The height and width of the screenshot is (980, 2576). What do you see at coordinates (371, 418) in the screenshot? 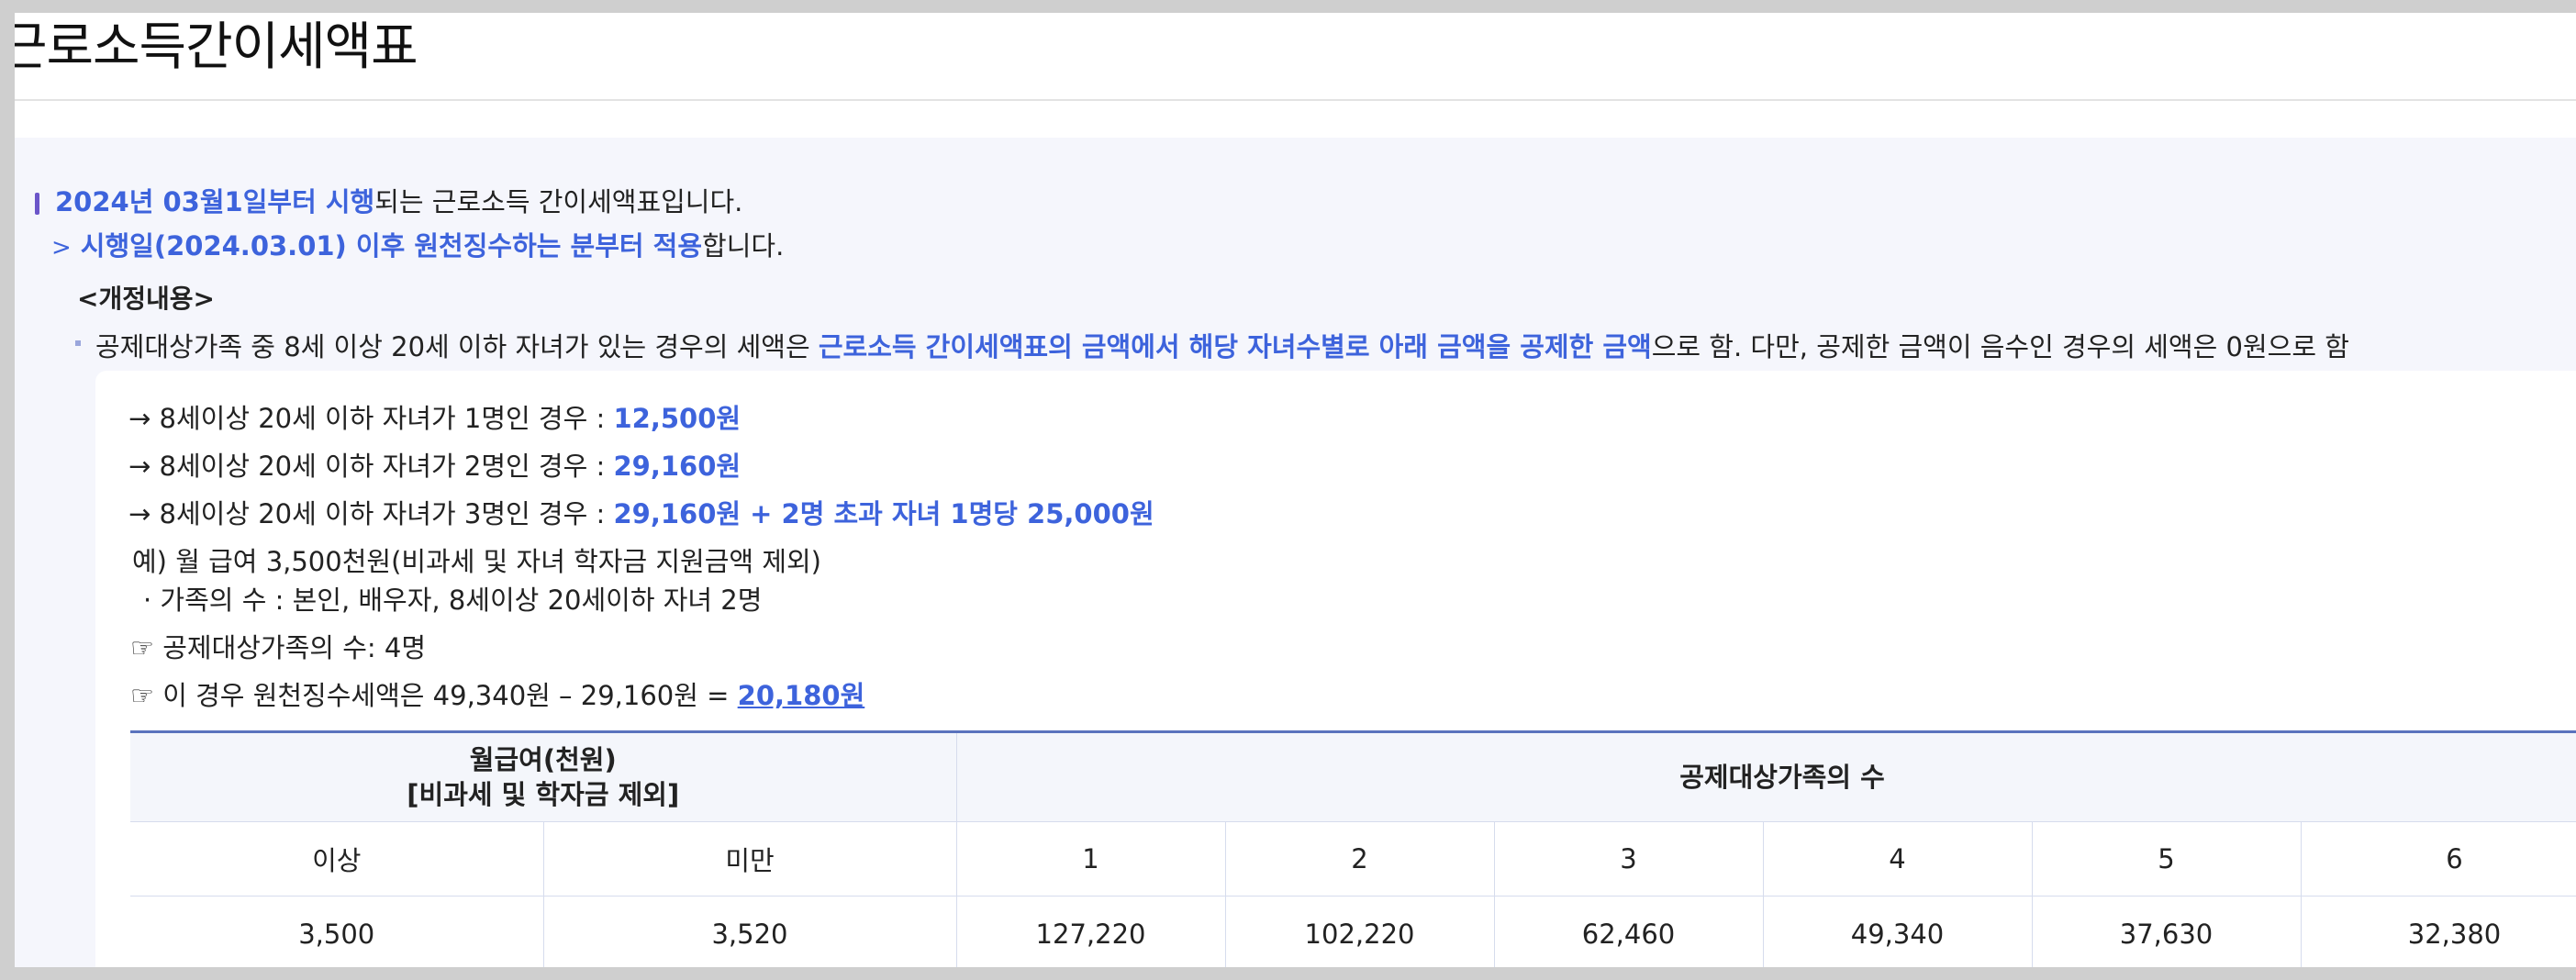
I see `deduction-label: → 8세이상 20세 이하 자녀가 1명인 경우 :` at bounding box center [371, 418].